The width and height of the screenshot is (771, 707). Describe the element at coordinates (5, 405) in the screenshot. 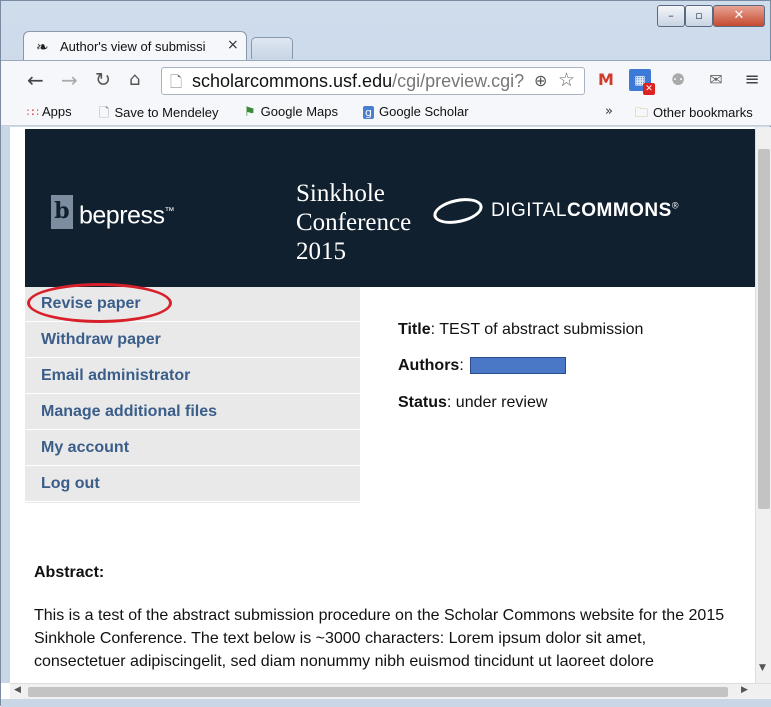

I see `window-frame-left` at that location.